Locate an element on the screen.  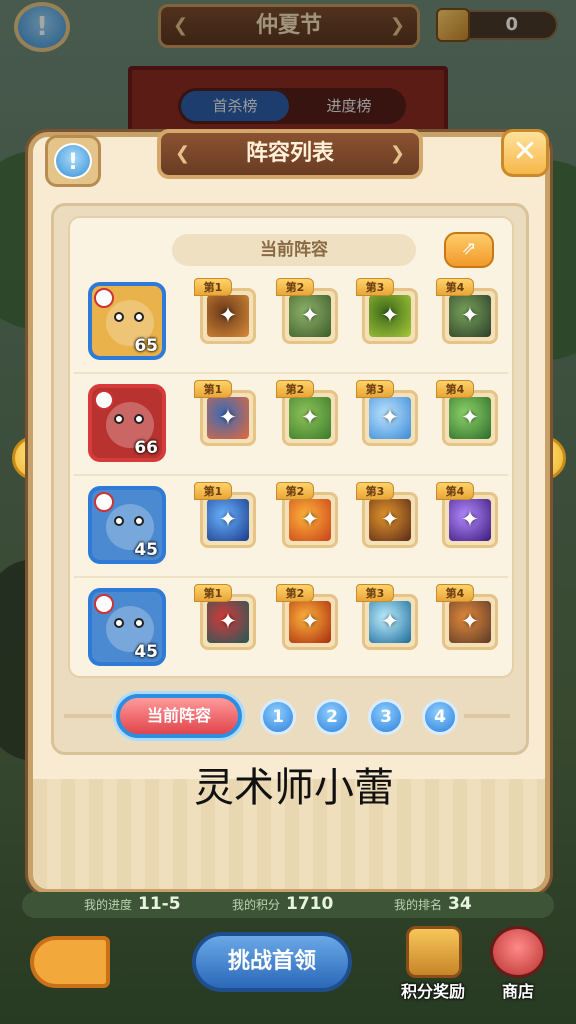
green-spear-icon: ✦ is located at coordinates (470, 418).